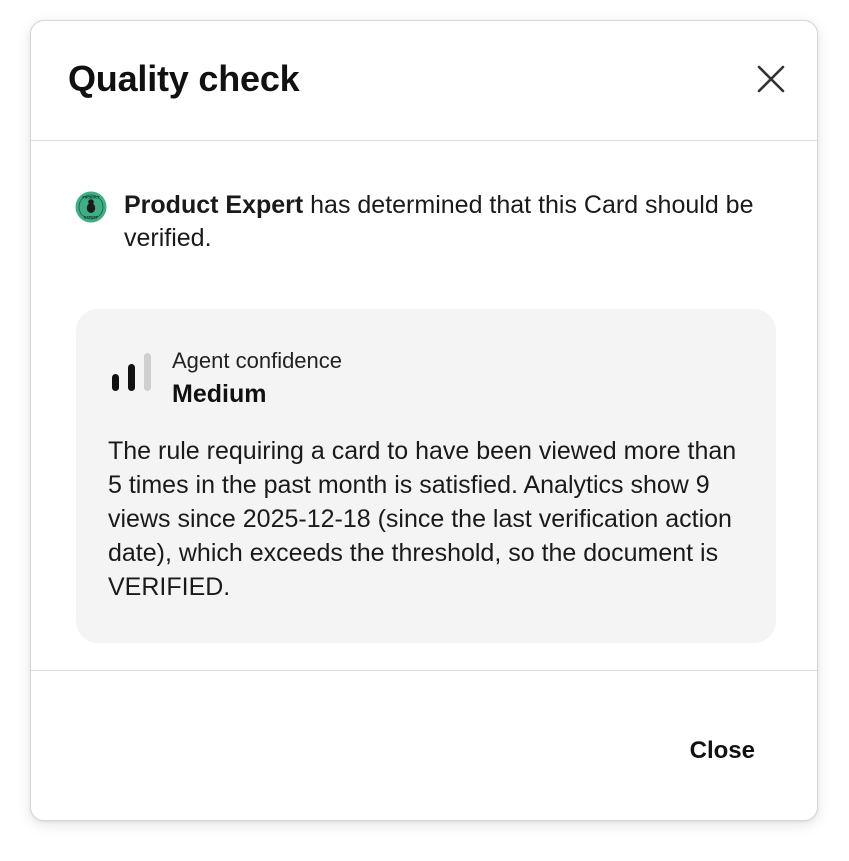 This screenshot has width=849, height=861. What do you see at coordinates (184, 78) in the screenshot?
I see `dialog-title: Quality check` at bounding box center [184, 78].